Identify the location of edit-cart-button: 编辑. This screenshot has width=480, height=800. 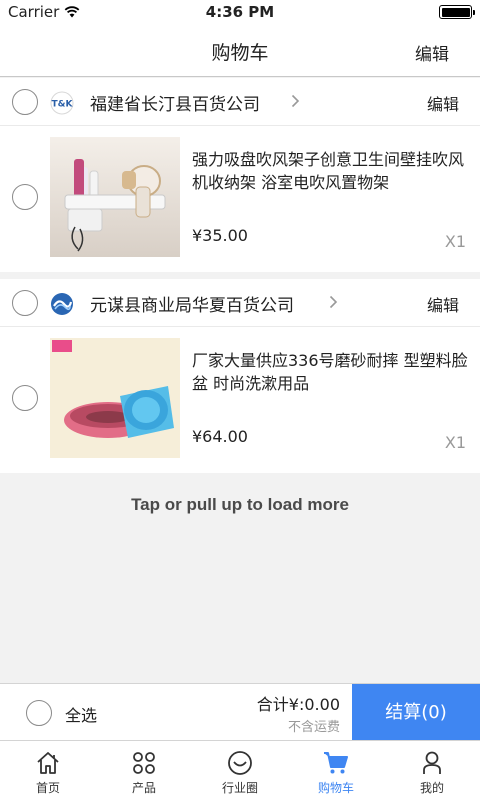
(432, 52).